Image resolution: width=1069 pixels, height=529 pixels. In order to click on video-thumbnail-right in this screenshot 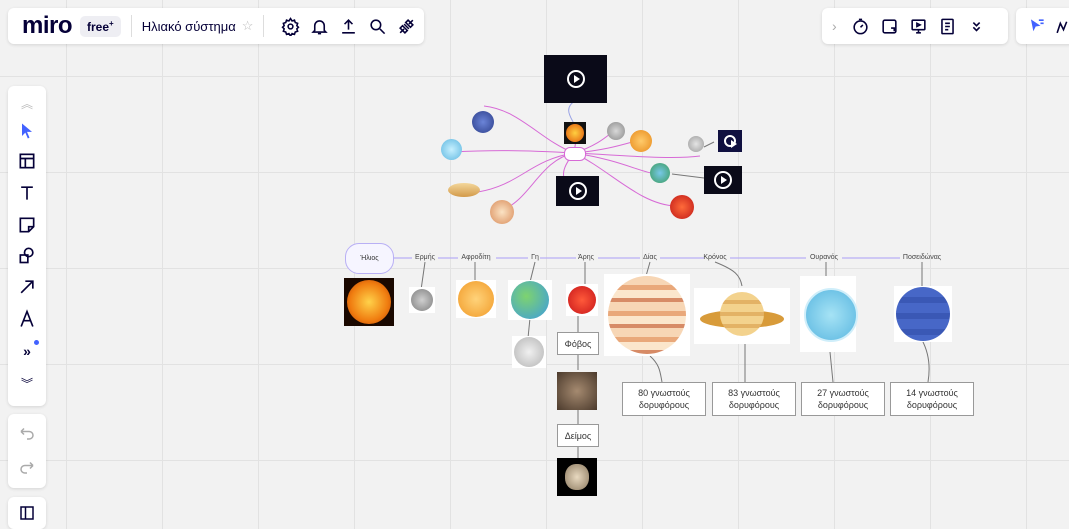, I will do `click(723, 180)`.